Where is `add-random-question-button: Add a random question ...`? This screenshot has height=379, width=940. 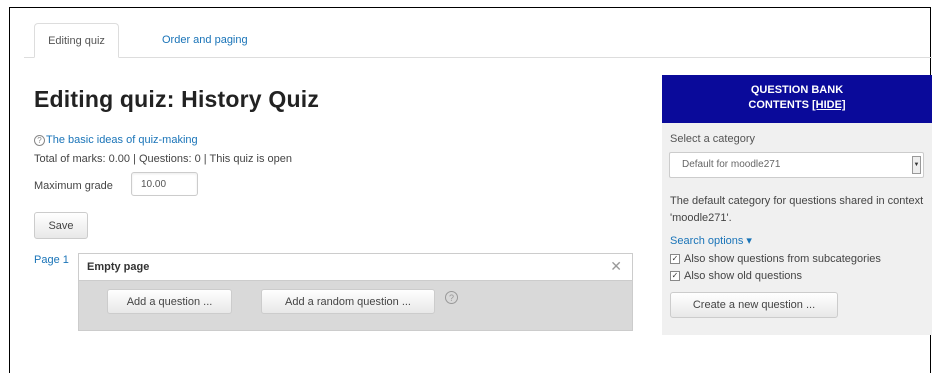 add-random-question-button: Add a random question ... is located at coordinates (348, 301).